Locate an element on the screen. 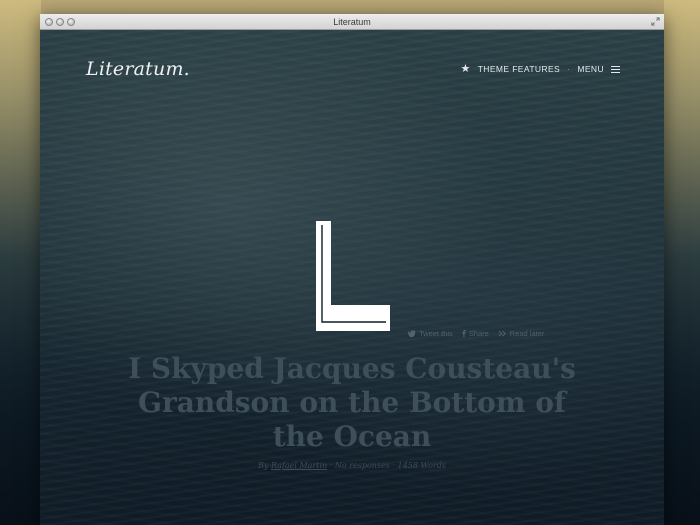 The height and width of the screenshot is (525, 700). theme-features-link: THEME FEATURES is located at coordinates (519, 69).